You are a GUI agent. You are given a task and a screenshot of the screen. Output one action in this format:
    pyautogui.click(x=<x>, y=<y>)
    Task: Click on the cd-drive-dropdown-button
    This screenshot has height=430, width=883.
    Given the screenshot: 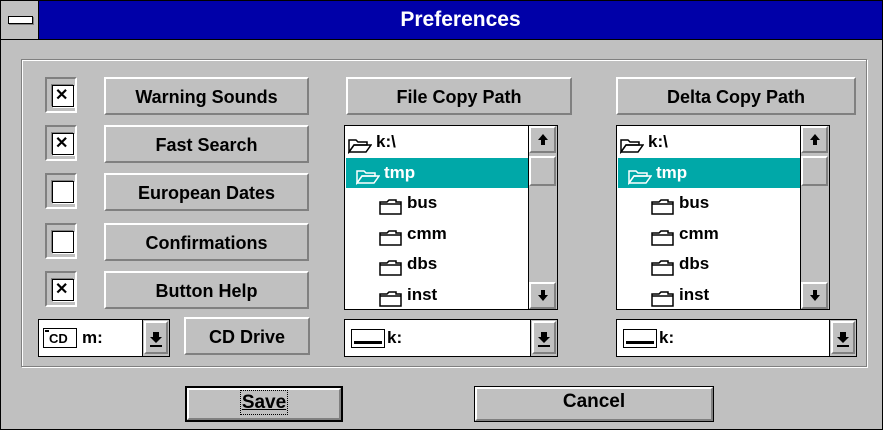 What is the action you would take?
    pyautogui.click(x=155, y=338)
    